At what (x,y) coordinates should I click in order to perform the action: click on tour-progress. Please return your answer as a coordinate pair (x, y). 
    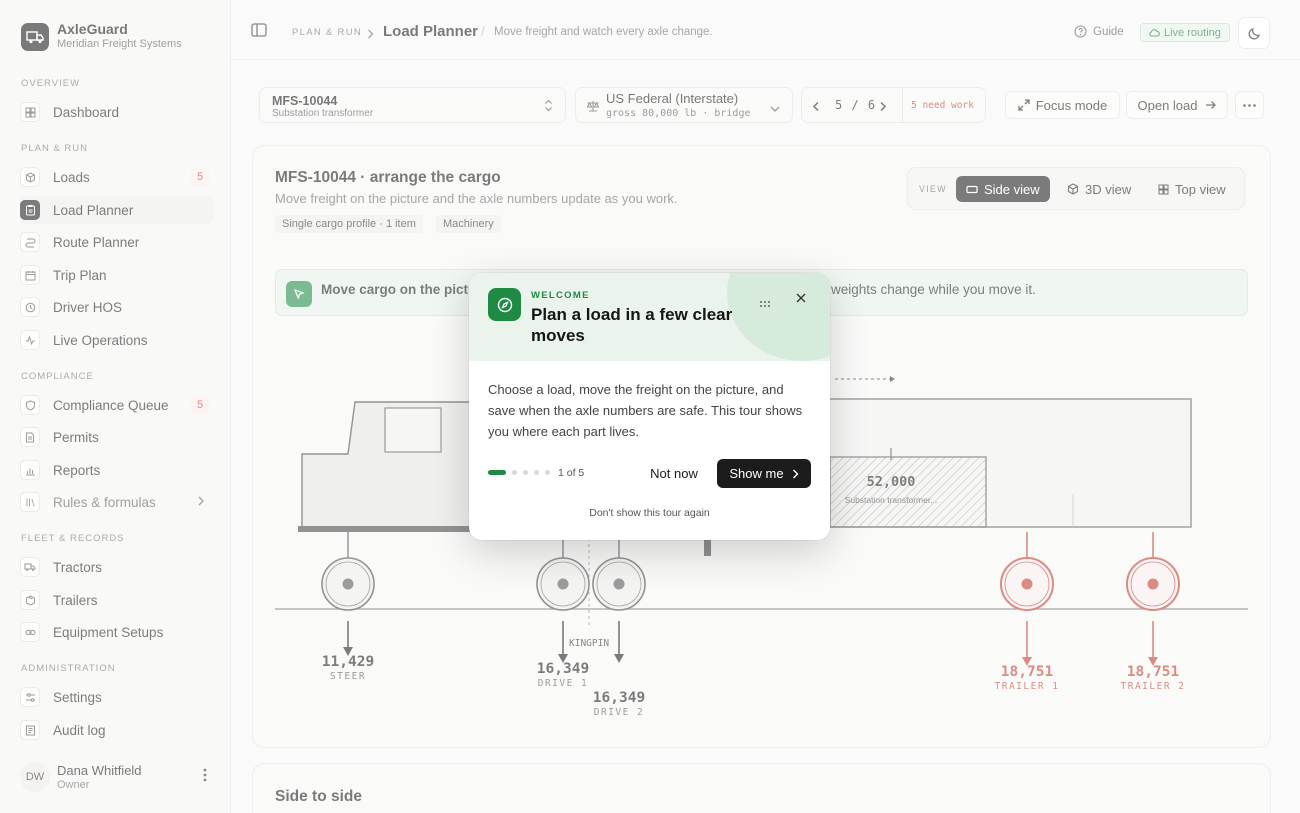
    Looking at the image, I should click on (519, 472).